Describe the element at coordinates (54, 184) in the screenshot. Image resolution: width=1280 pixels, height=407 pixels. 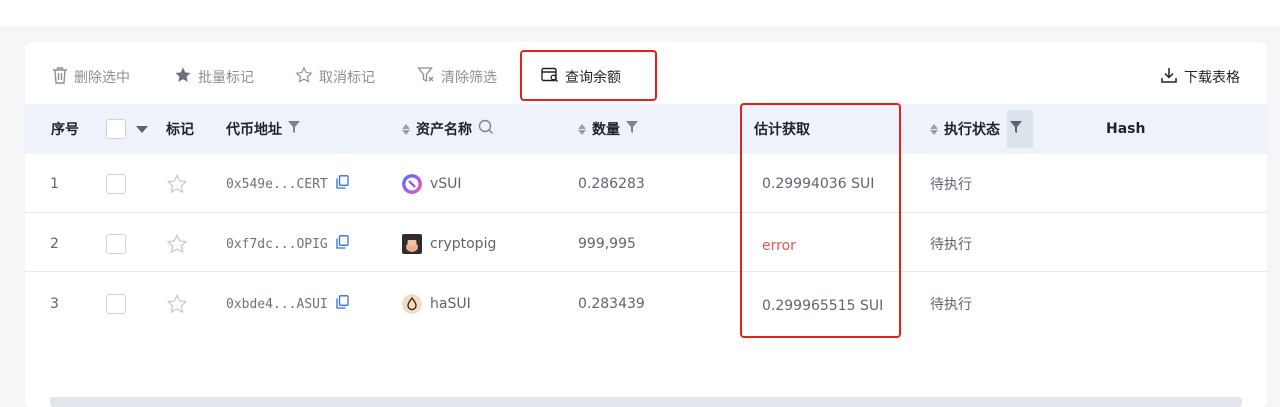
I see `row-index: 1` at that location.